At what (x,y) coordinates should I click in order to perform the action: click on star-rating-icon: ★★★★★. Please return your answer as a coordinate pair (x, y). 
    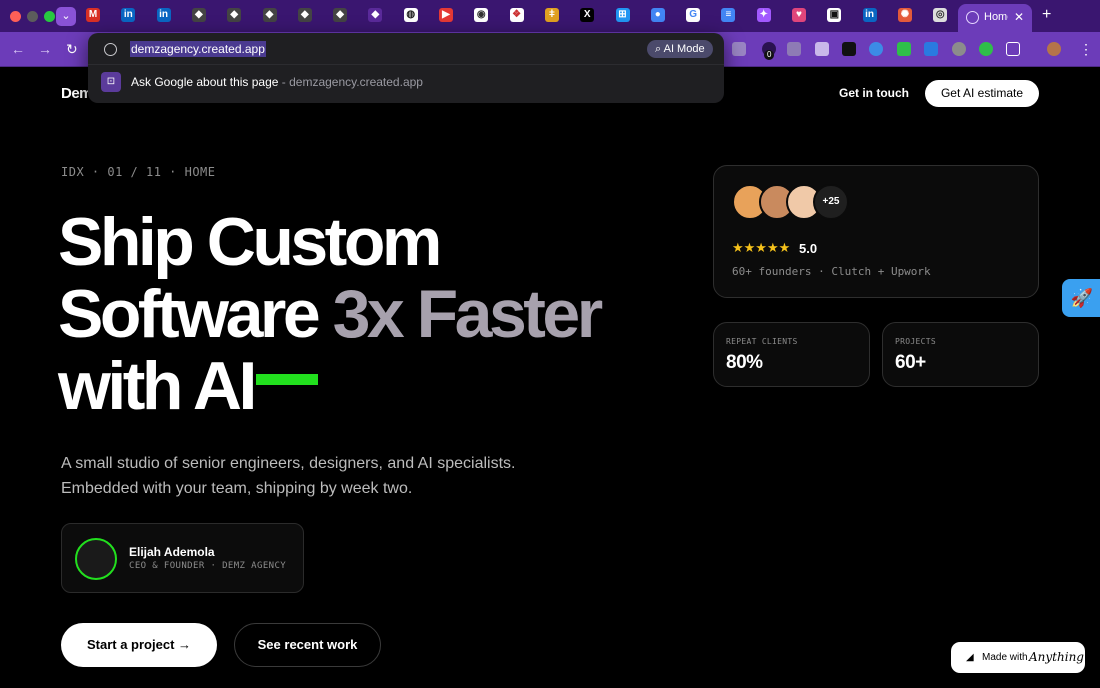
    Looking at the image, I should click on (761, 247).